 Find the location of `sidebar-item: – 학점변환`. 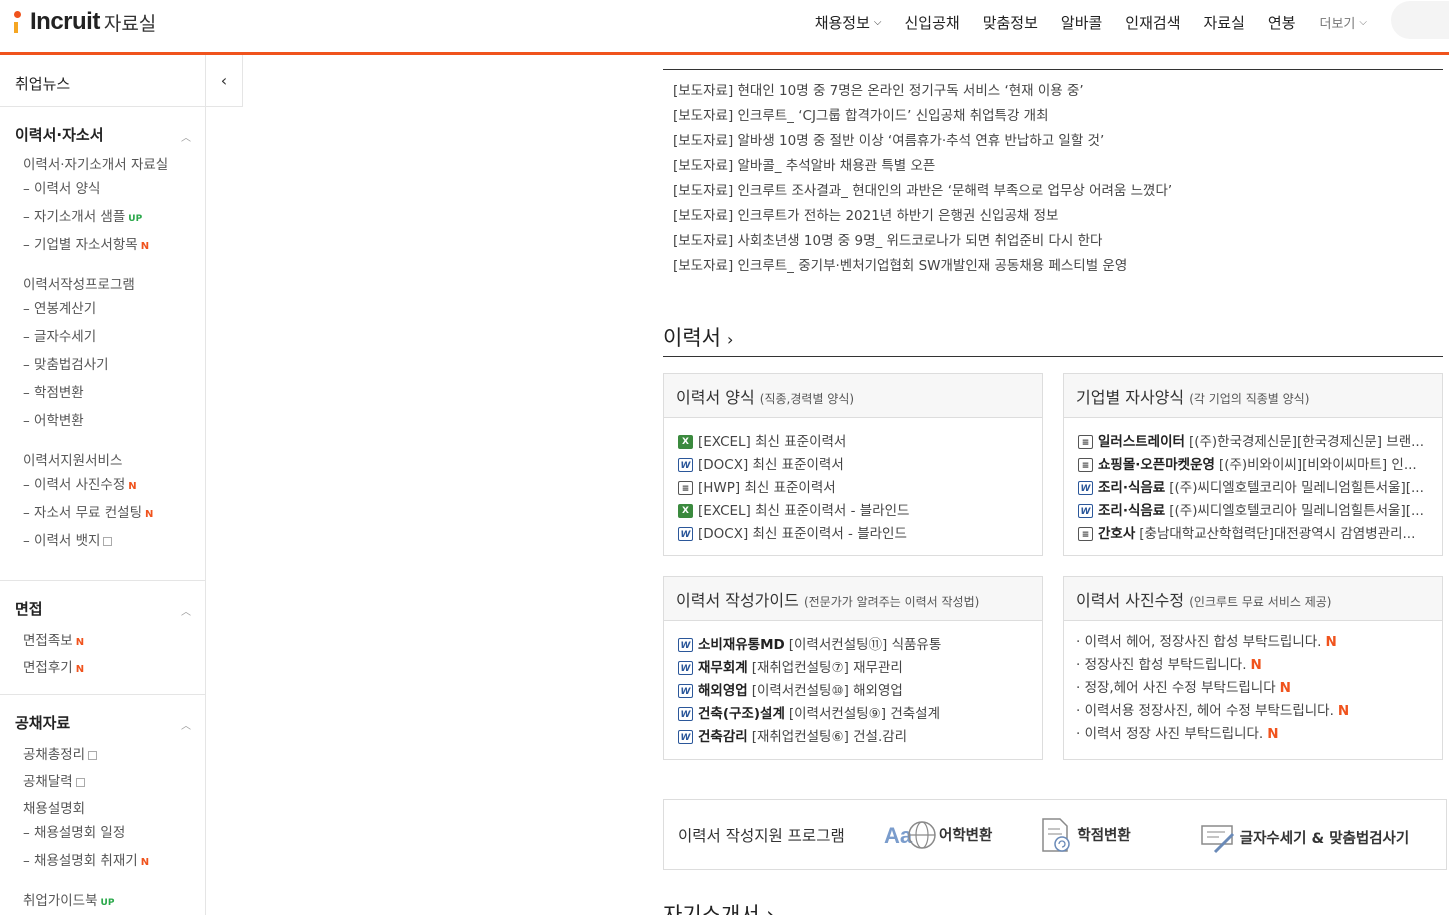

sidebar-item: – 학점변환 is located at coordinates (42, 391).